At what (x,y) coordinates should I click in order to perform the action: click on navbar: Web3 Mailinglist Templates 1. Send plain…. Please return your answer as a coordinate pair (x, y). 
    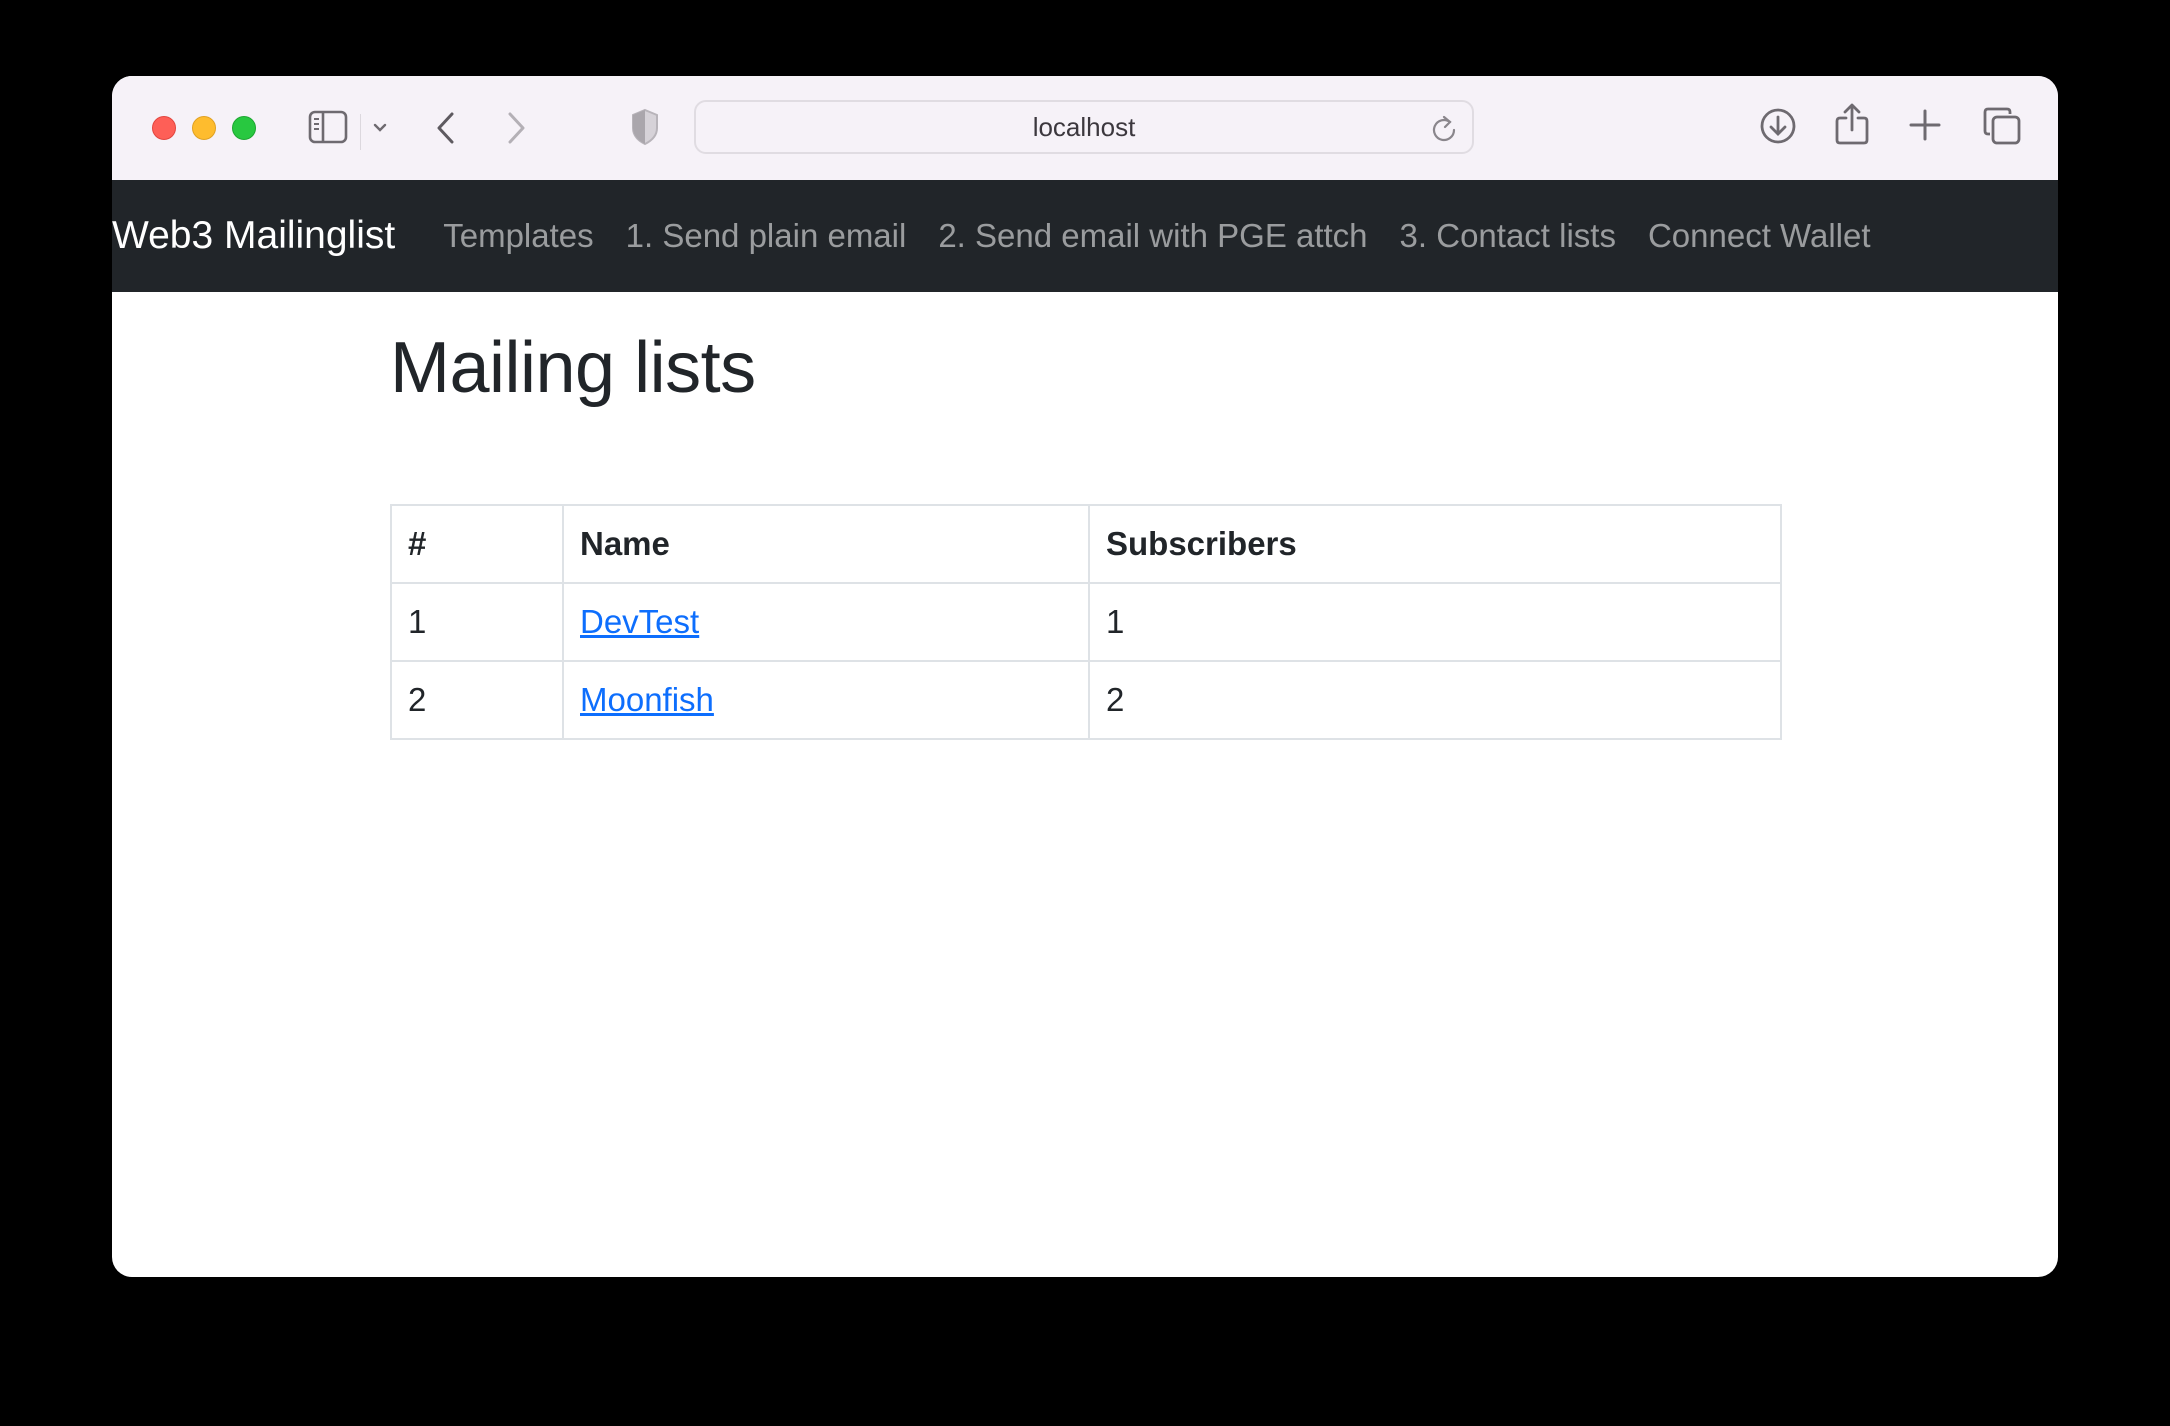
    Looking at the image, I should click on (1085, 236).